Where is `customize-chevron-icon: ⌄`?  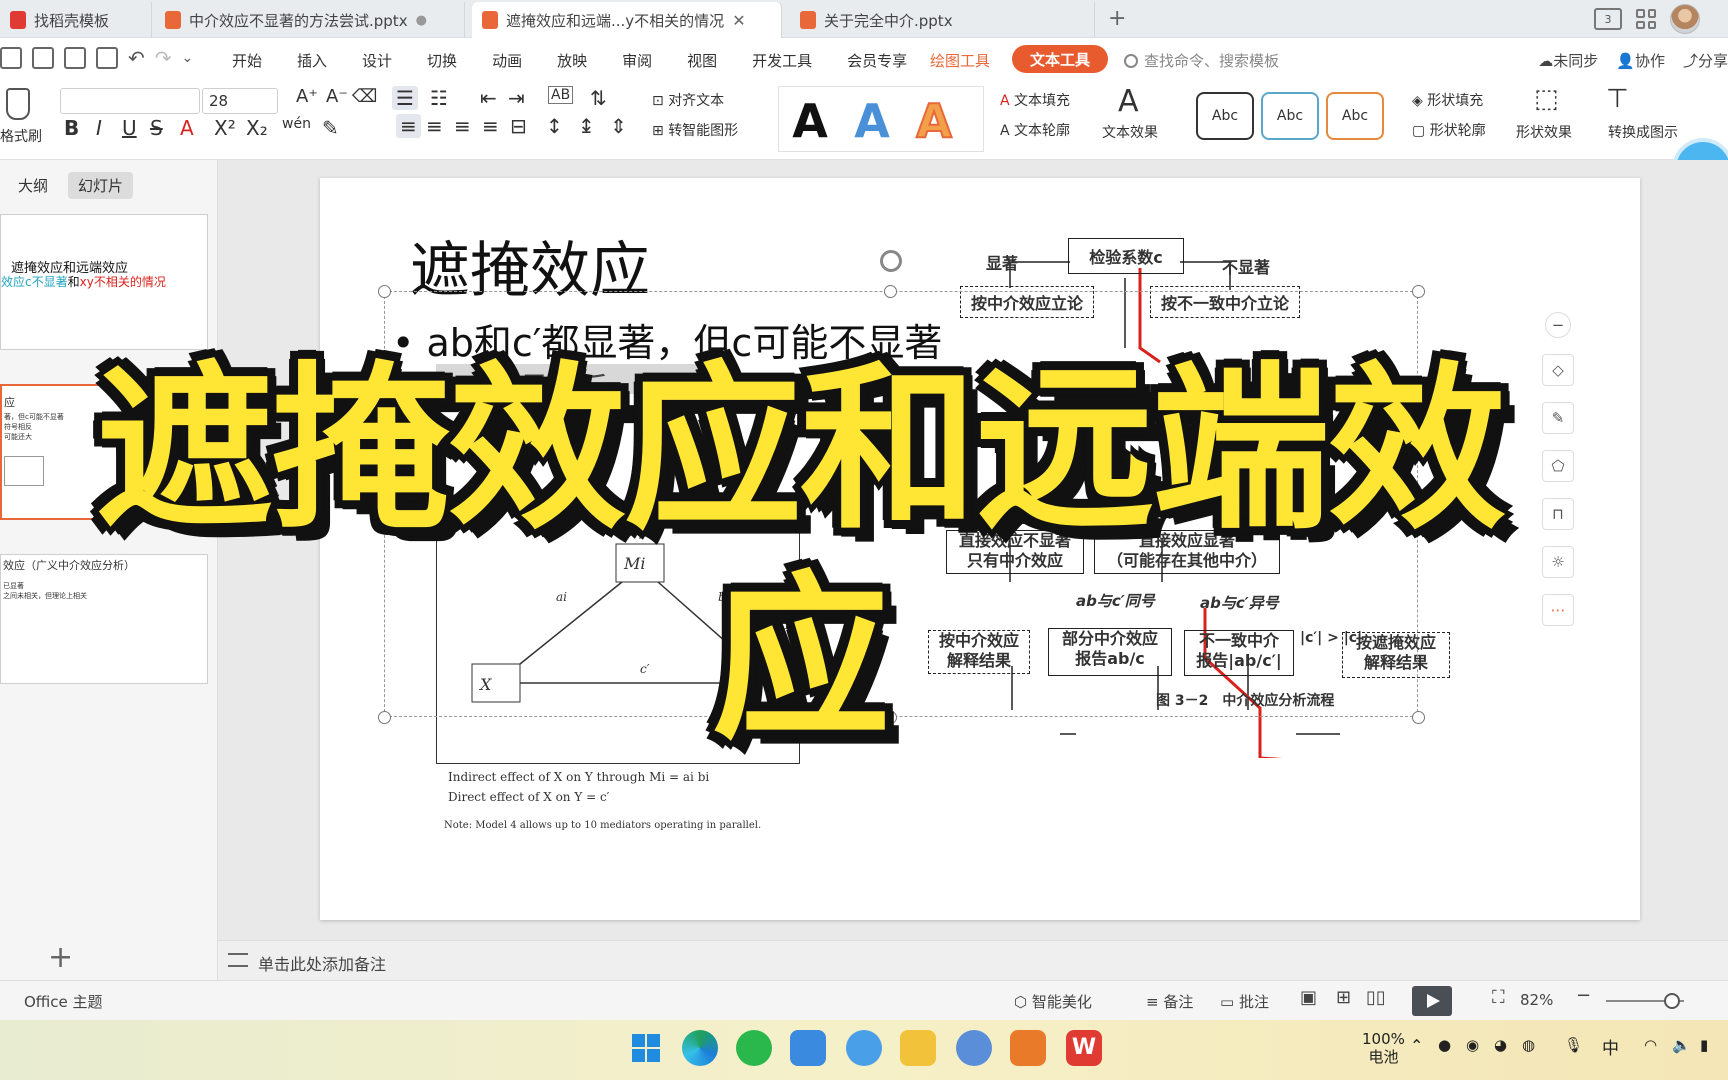 customize-chevron-icon: ⌄ is located at coordinates (188, 58).